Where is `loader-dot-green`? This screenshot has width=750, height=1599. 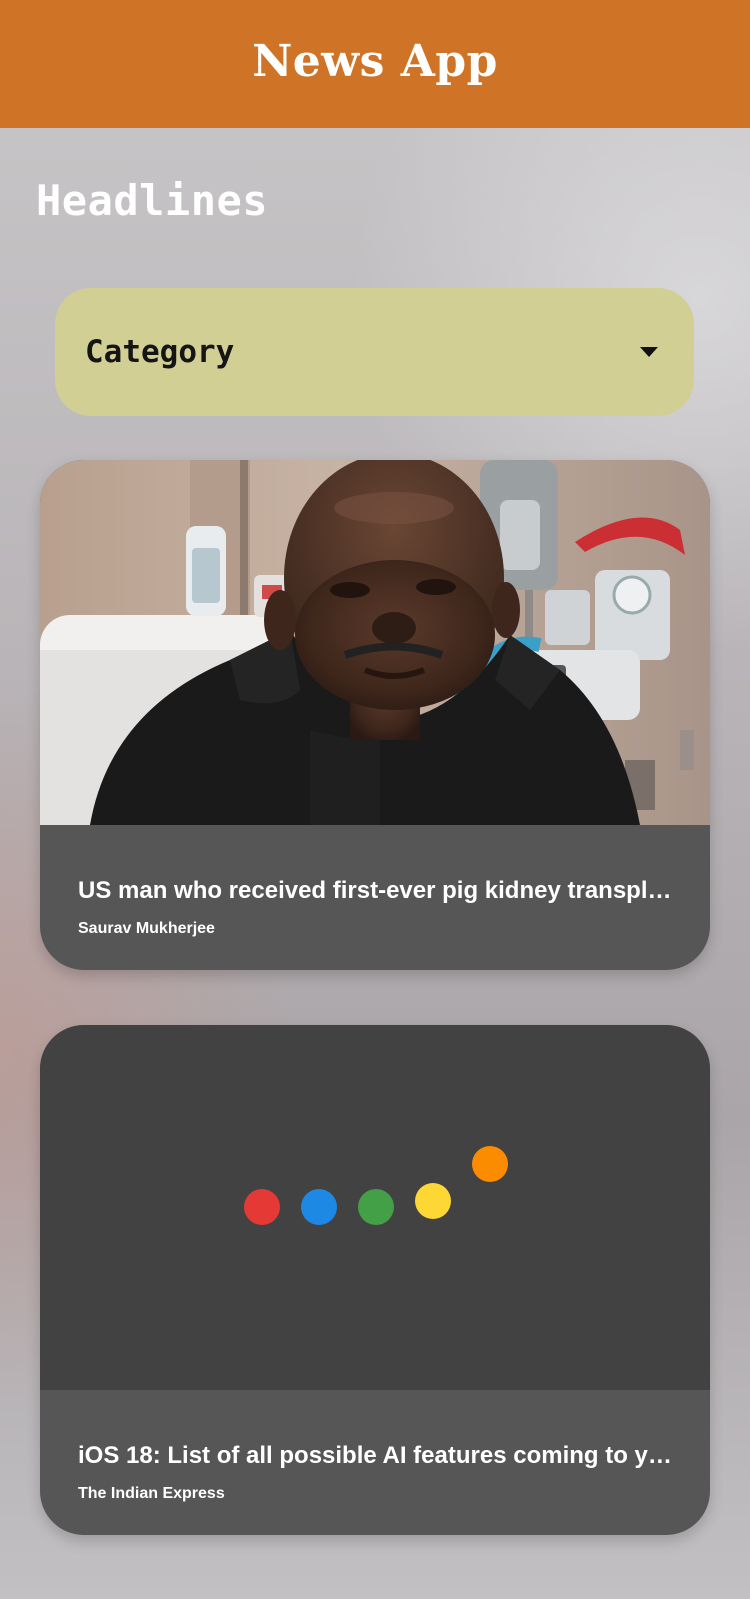
loader-dot-green is located at coordinates (376, 1207).